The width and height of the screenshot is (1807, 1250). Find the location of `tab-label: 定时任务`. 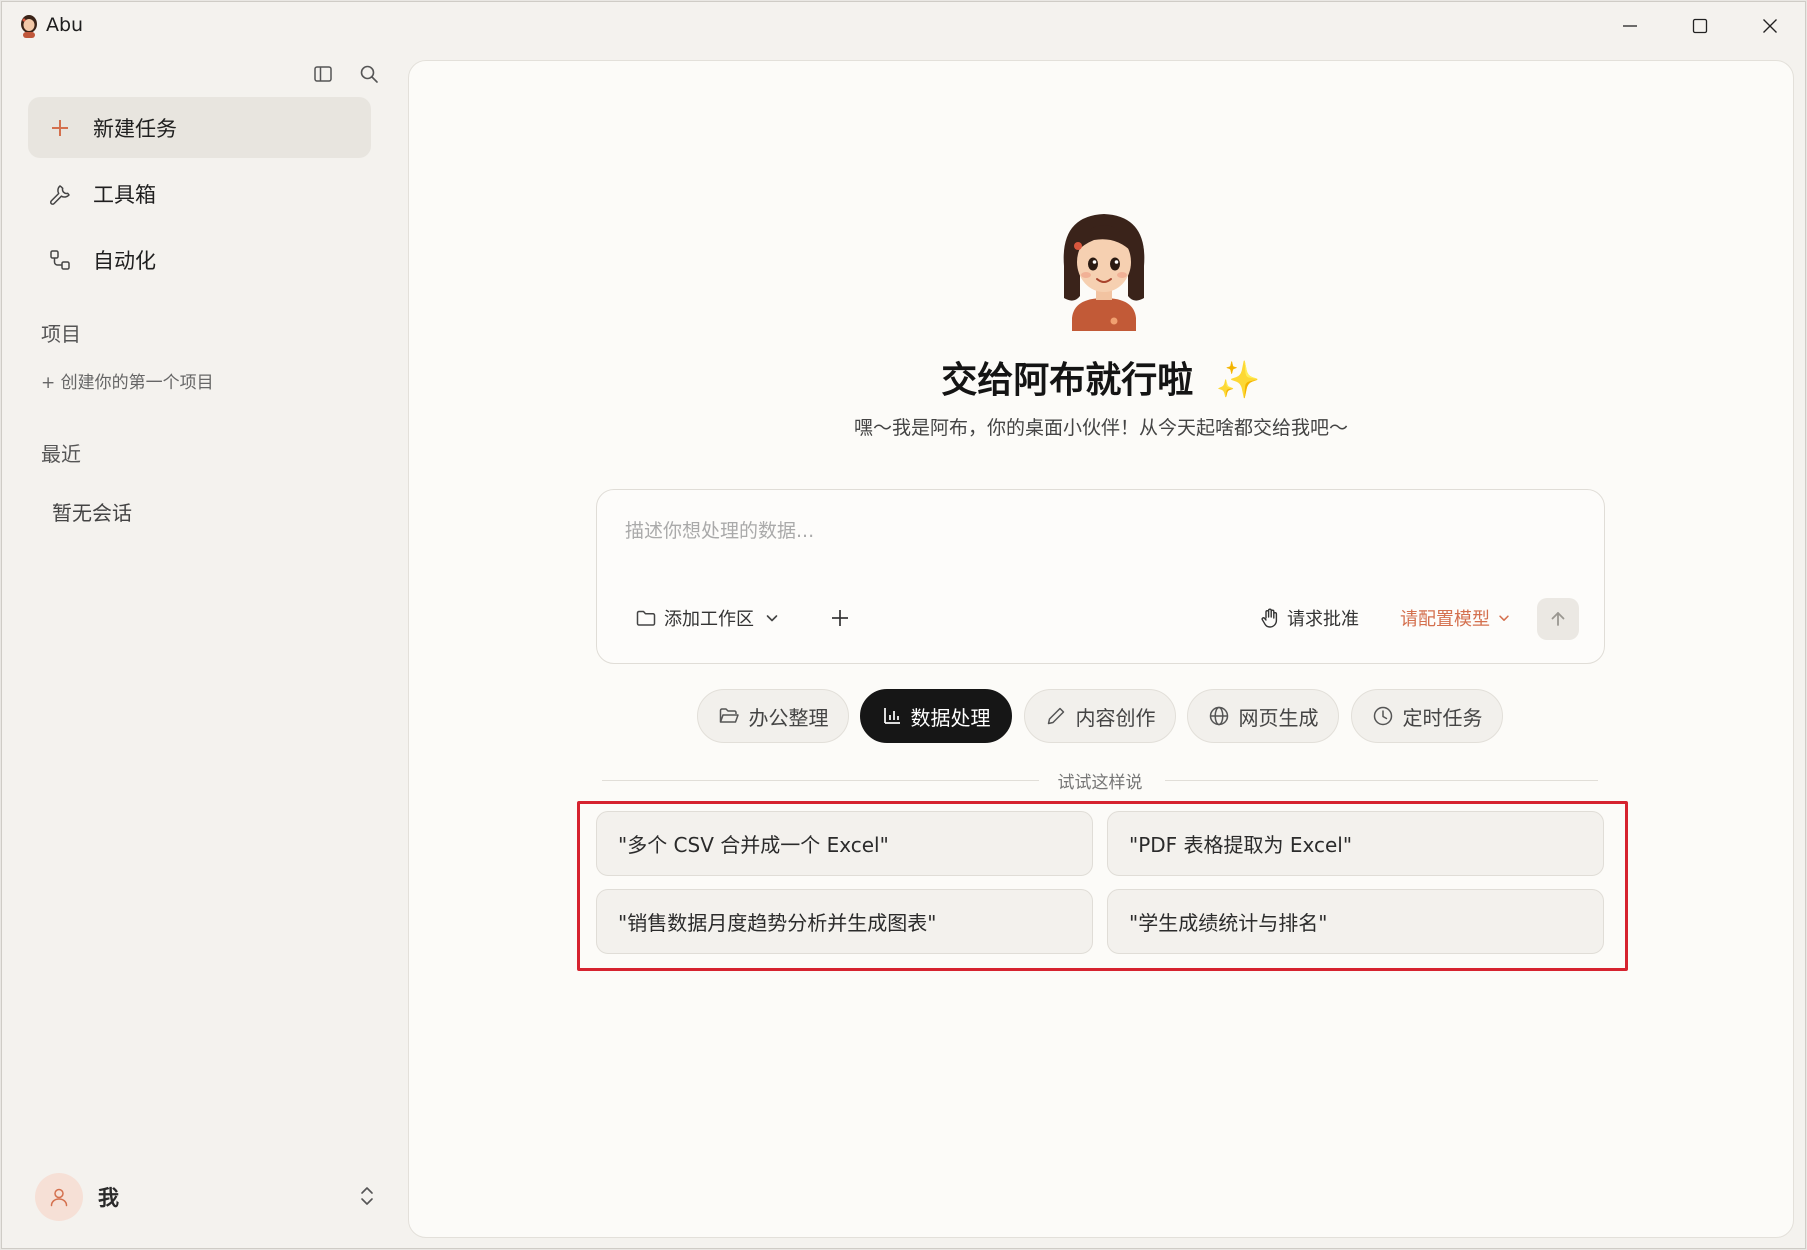

tab-label: 定时任务 is located at coordinates (1442, 717).